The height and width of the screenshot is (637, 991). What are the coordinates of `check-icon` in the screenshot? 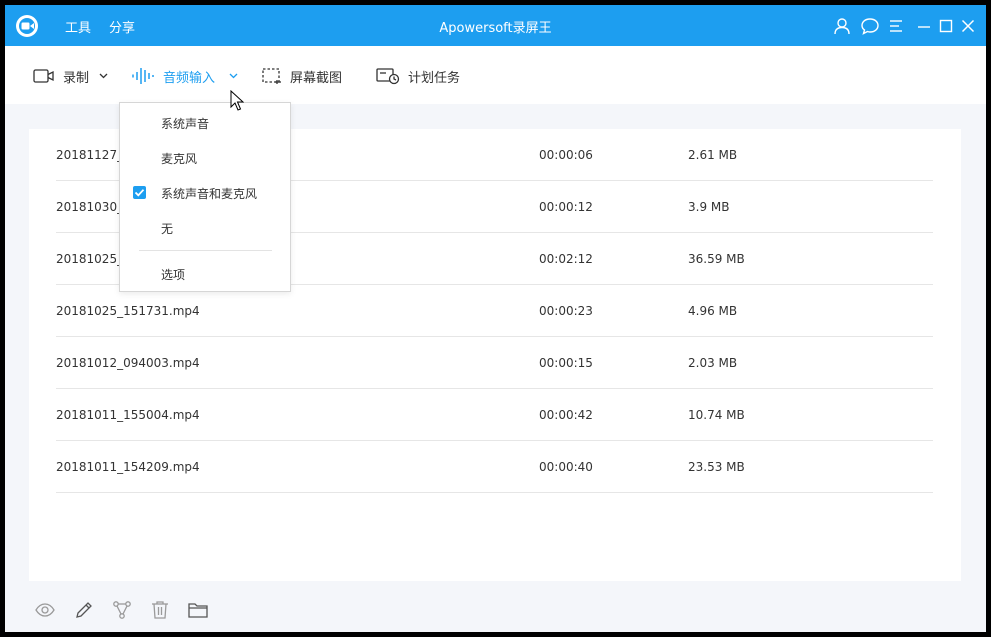 It's located at (139, 193).